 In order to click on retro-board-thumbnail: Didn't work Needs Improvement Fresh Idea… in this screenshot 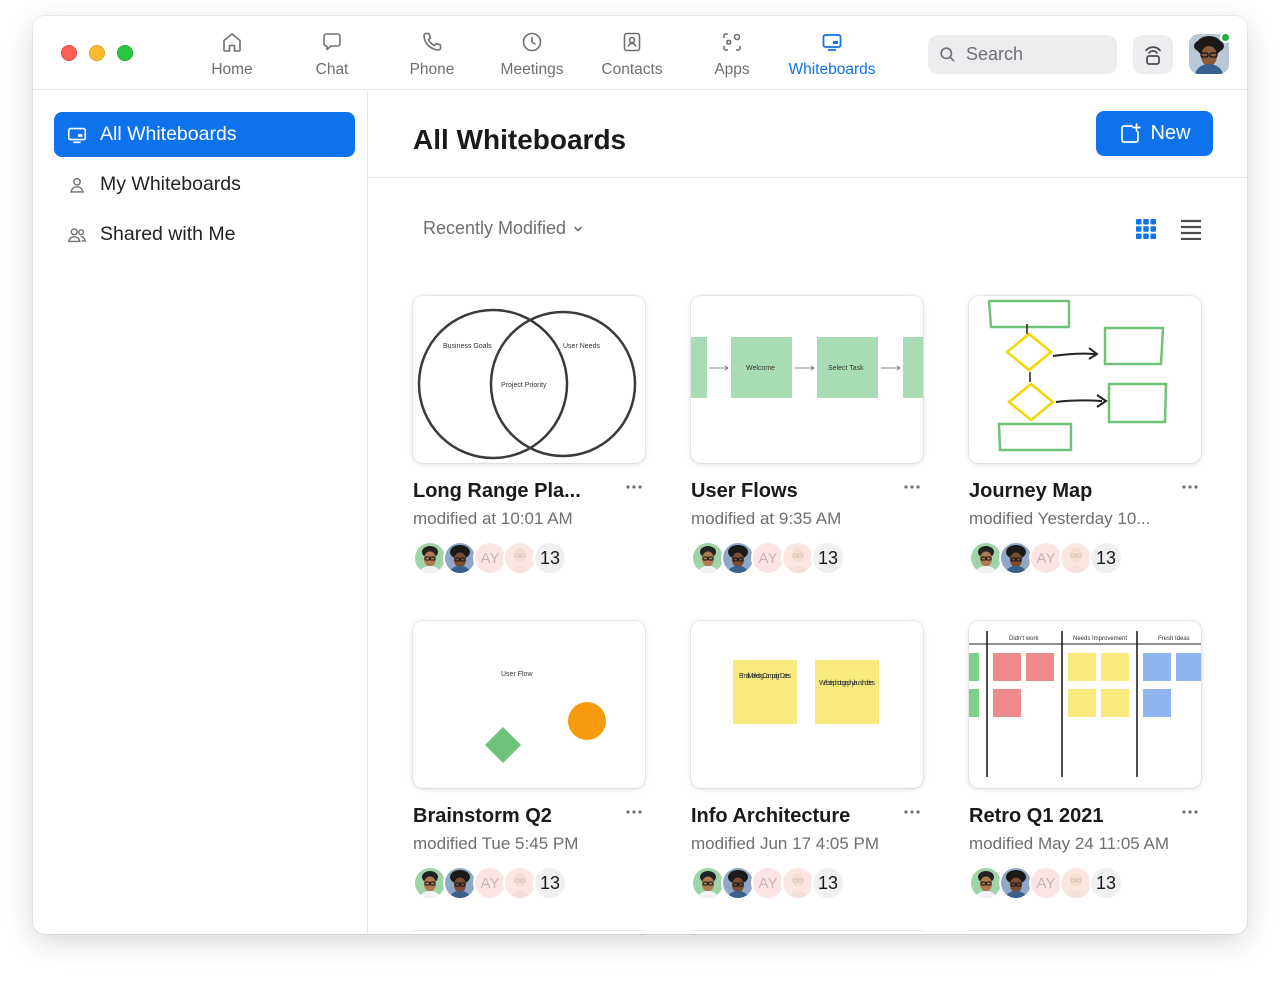, I will do `click(1085, 704)`.